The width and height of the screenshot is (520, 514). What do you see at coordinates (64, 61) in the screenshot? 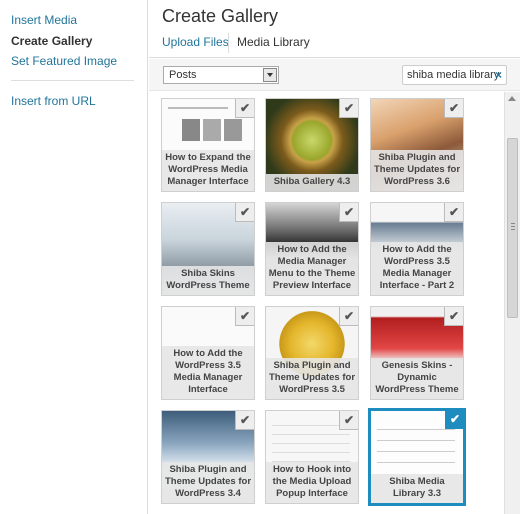
I see `sidebar-item-set-featured-image: Set Featured Image` at bounding box center [64, 61].